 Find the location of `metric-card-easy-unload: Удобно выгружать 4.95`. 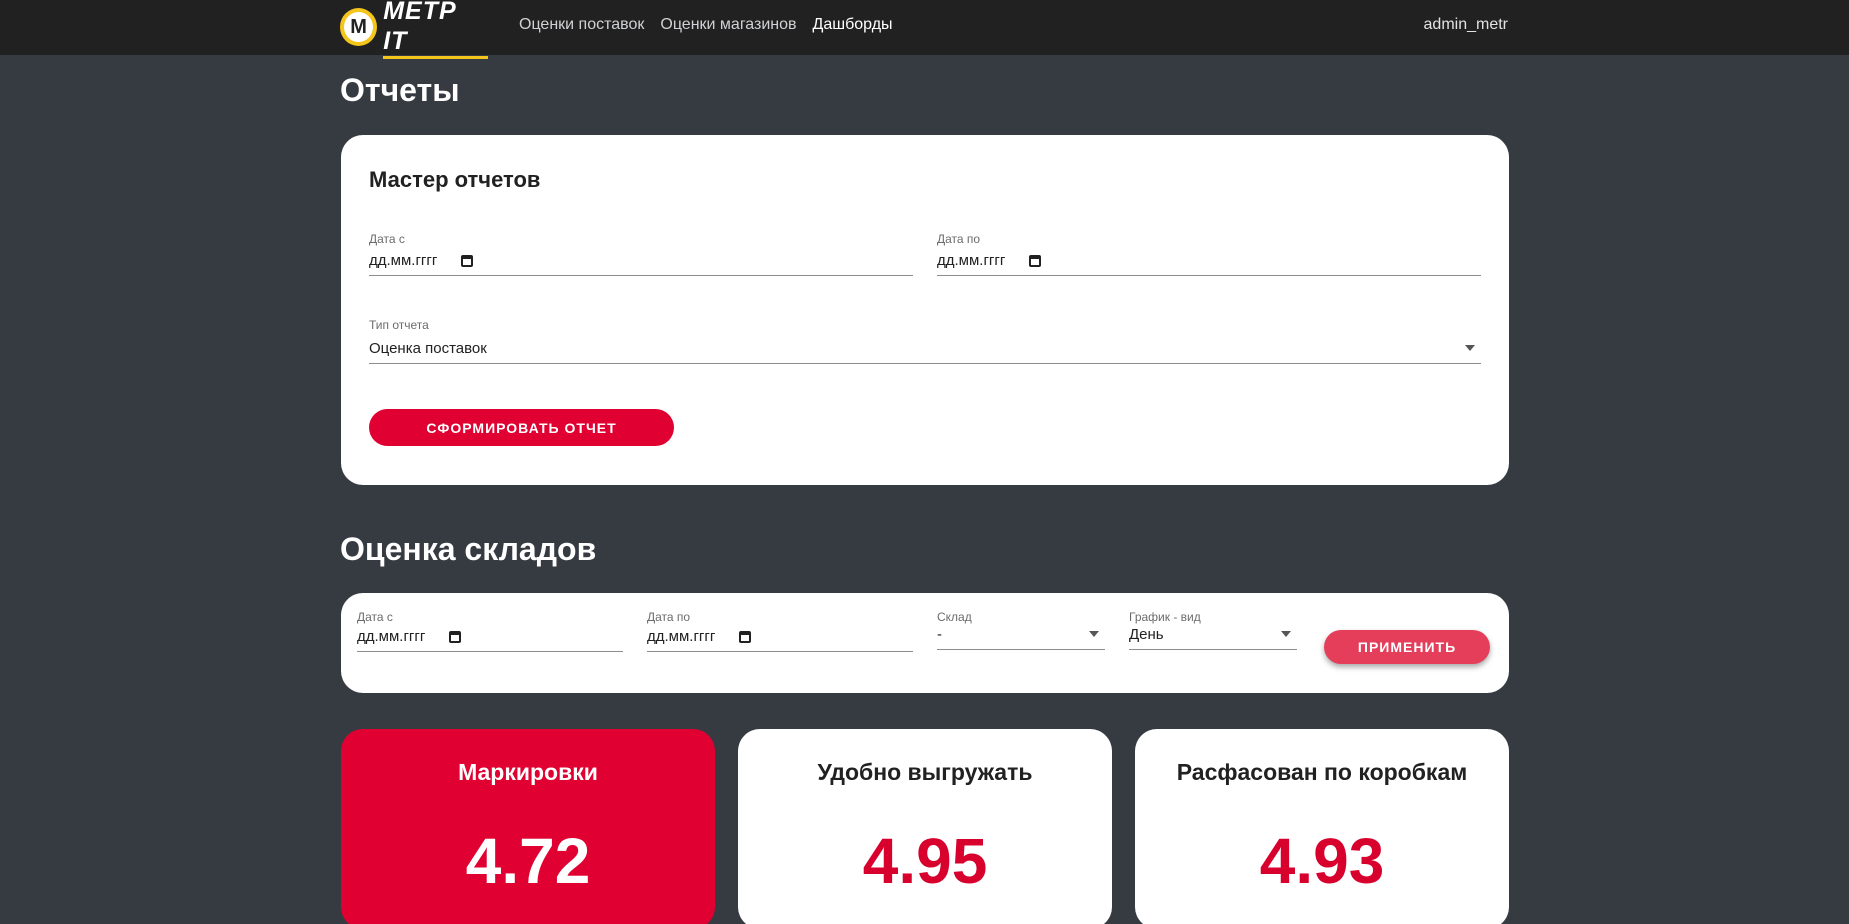

metric-card-easy-unload: Удобно выгружать 4.95 is located at coordinates (925, 826).